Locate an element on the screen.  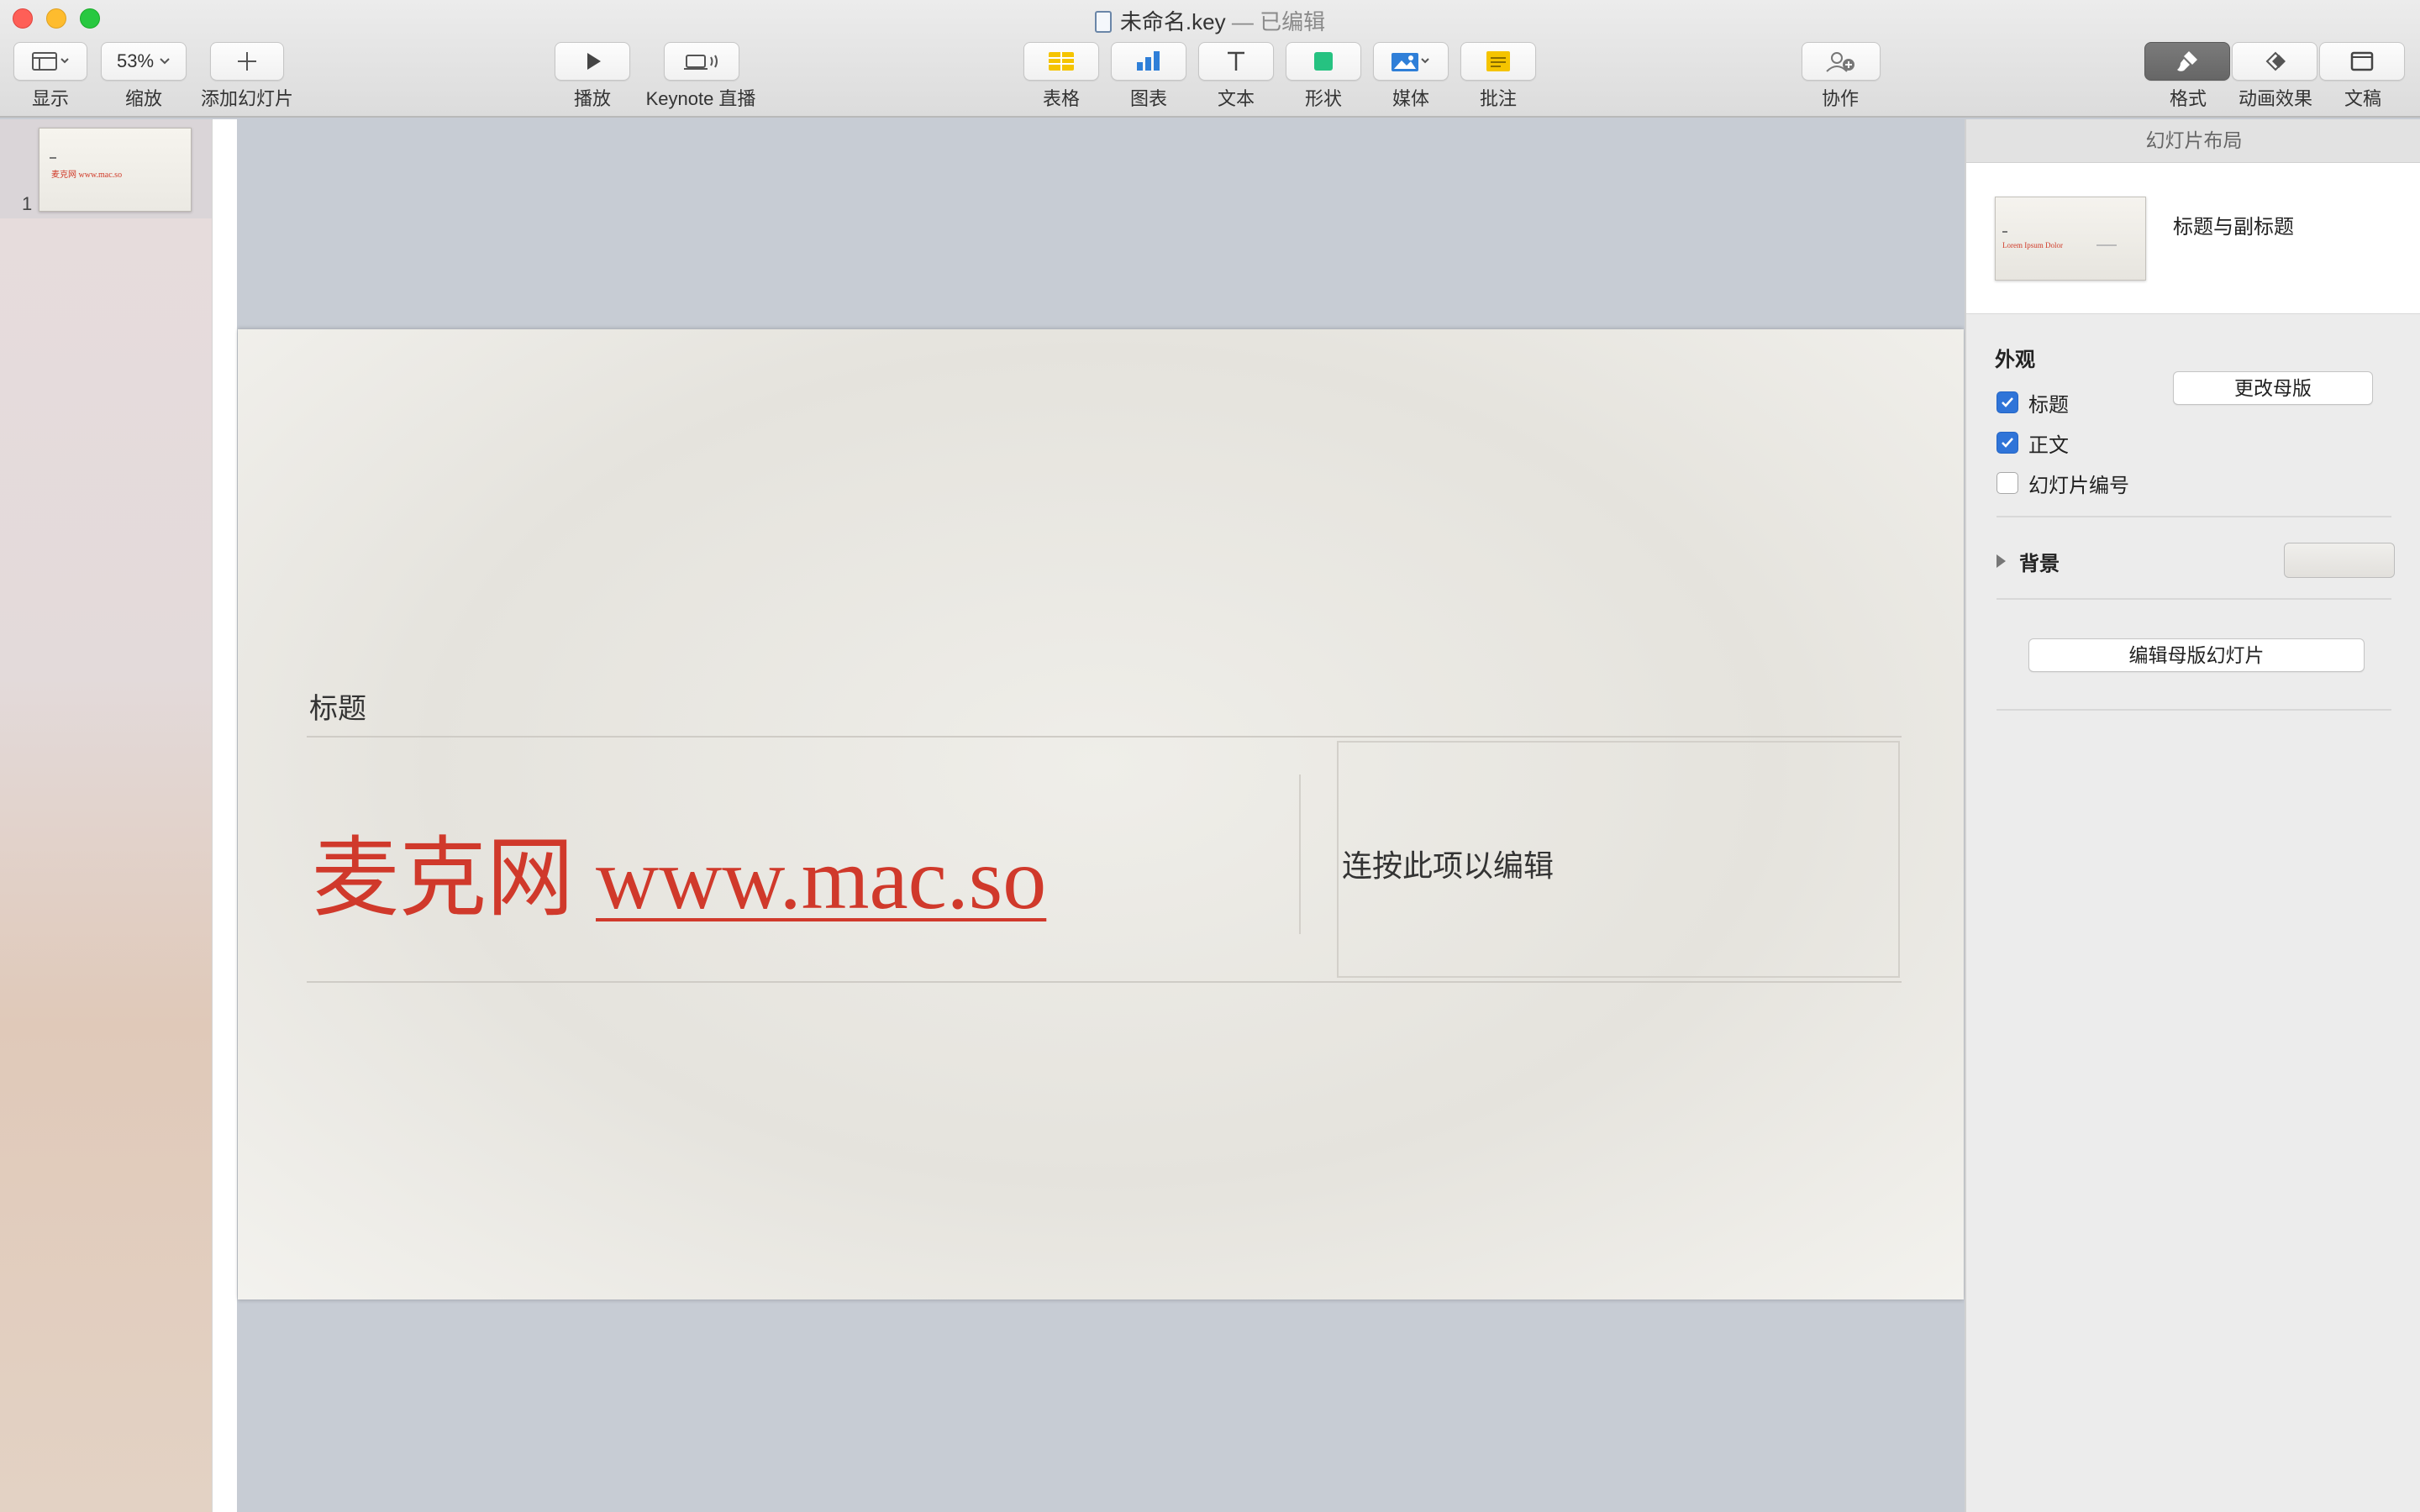
navigator-gutter is located at coordinates (225, 815).